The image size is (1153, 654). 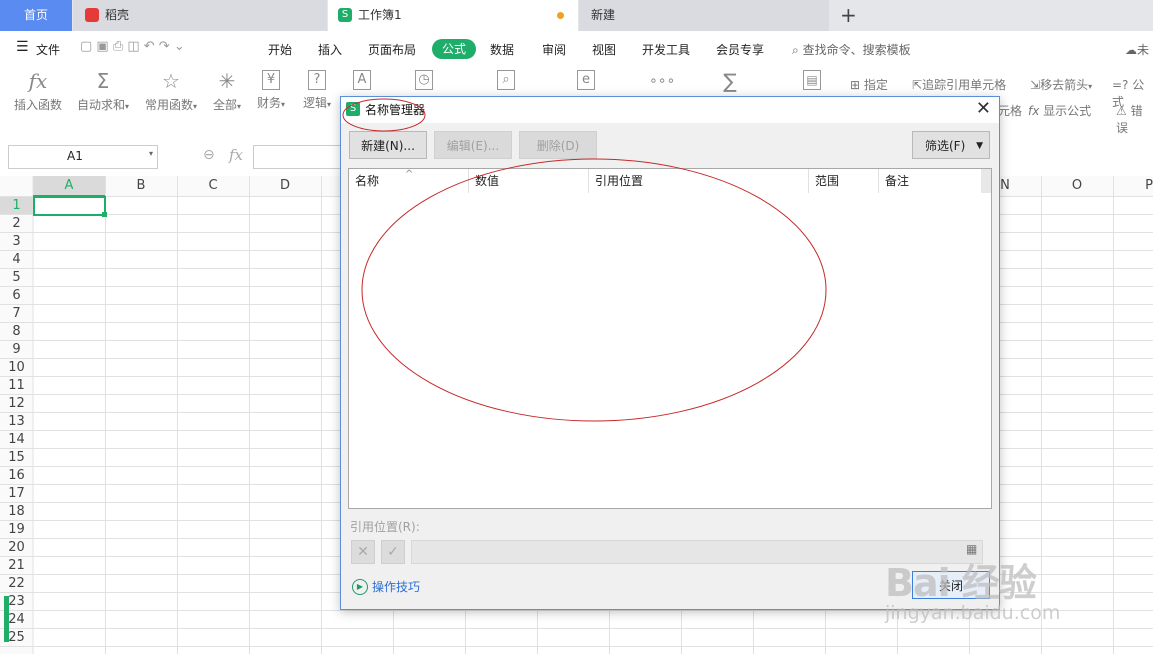 What do you see at coordinates (973, 613) in the screenshot?
I see `baidu-watermark-url: jingyan.baidu.com` at bounding box center [973, 613].